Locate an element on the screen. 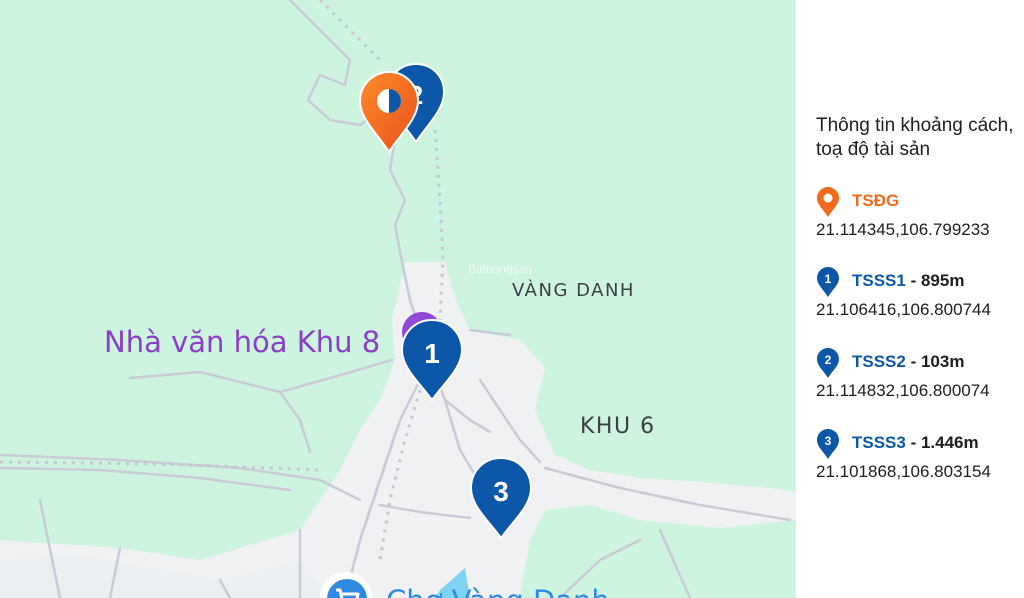 This screenshot has width=1024, height=598. place-label-vang-danh: VÀNG DANH is located at coordinates (573, 290).